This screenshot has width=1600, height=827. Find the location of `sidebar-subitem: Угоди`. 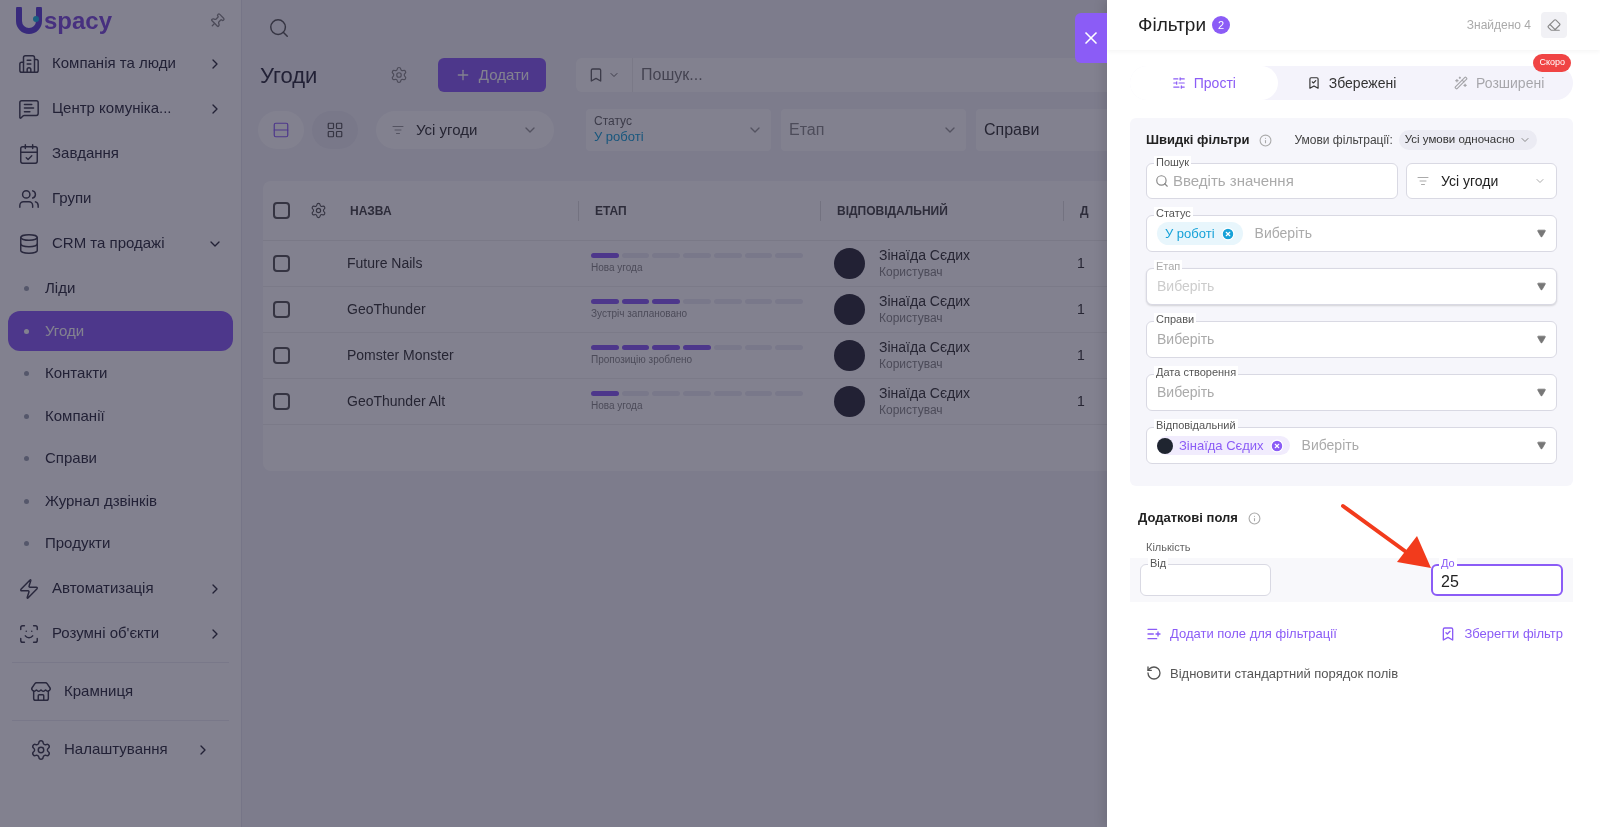

sidebar-subitem: Угоди is located at coordinates (120, 331).